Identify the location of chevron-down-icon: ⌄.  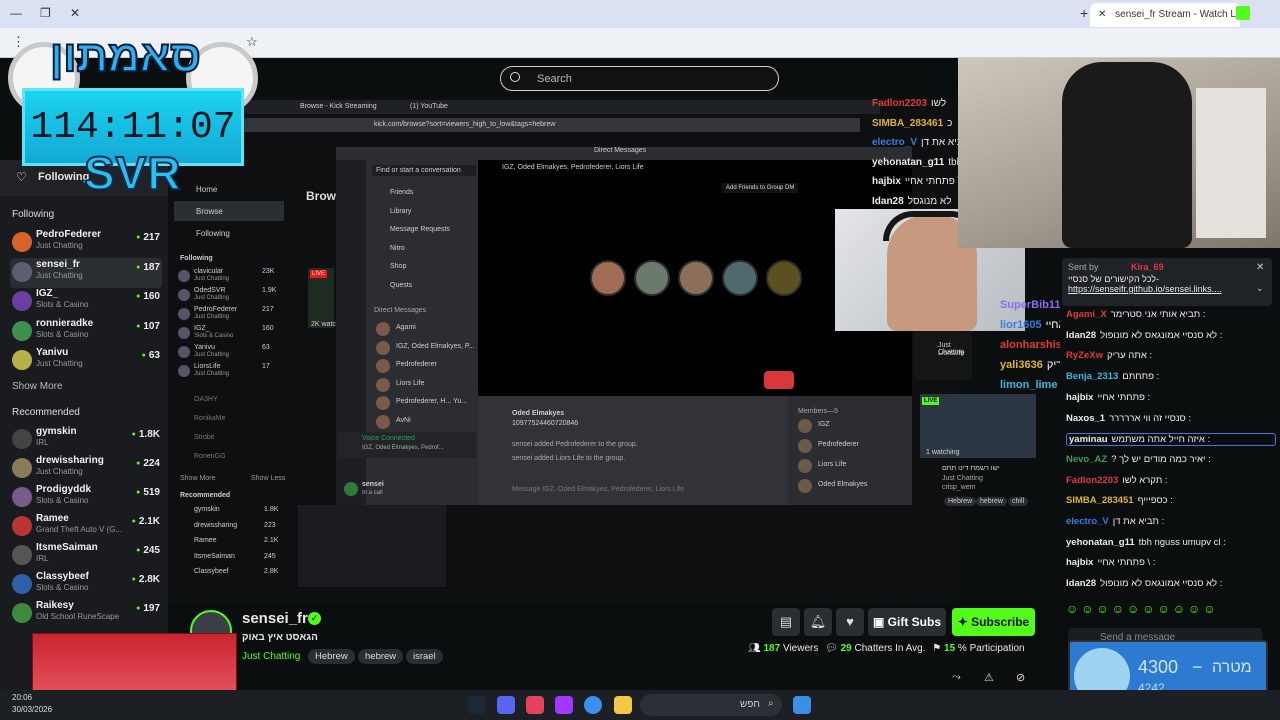
(1260, 288).